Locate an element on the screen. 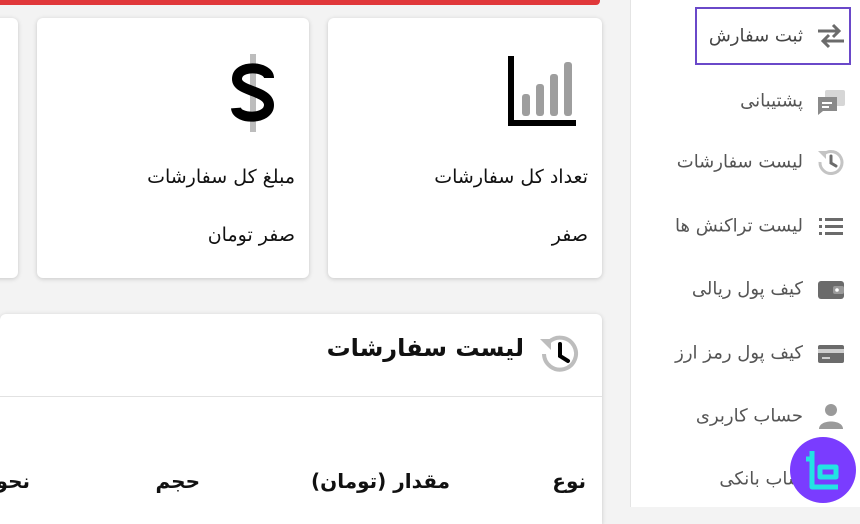  order-amount-title: مبلغ کل سفارشات is located at coordinates (221, 177).